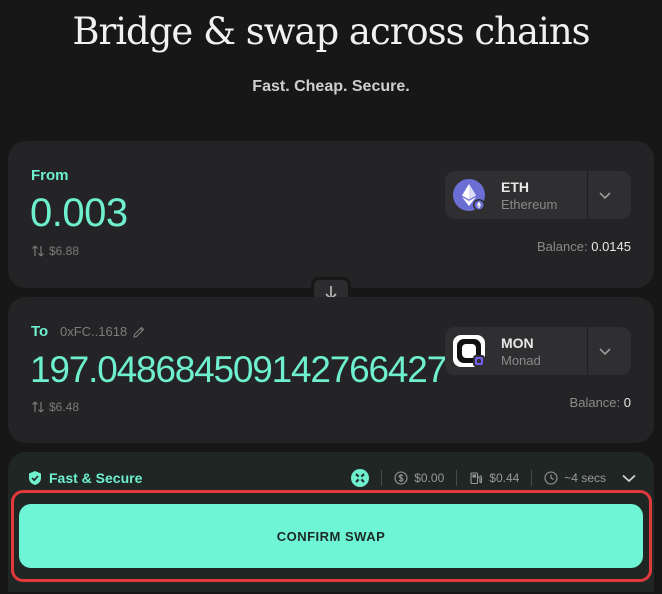  I want to click on to-balance-label: Balance:, so click(595, 402).